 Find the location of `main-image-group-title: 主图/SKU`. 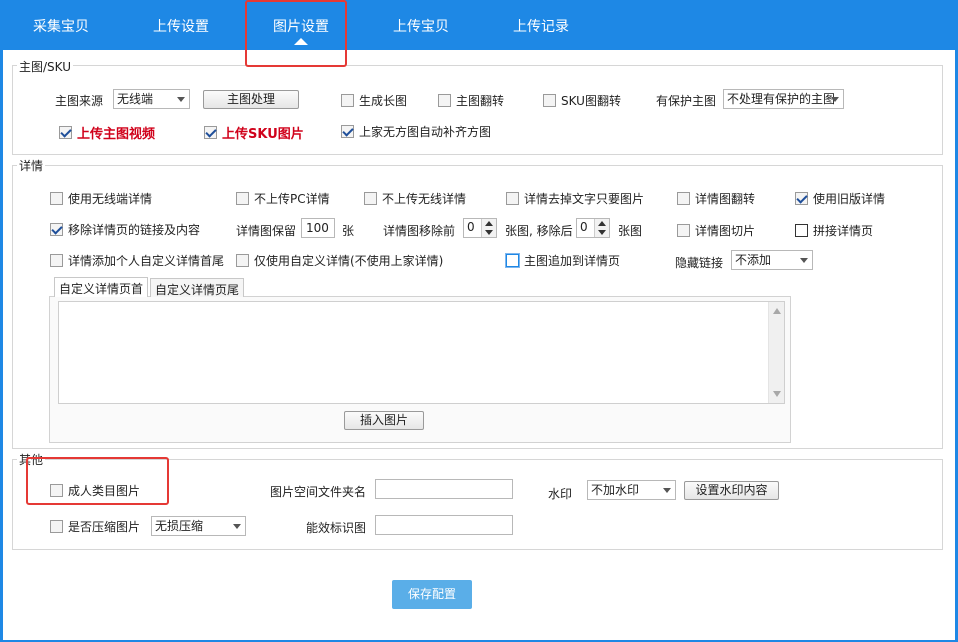

main-image-group-title: 主图/SKU is located at coordinates (45, 66).